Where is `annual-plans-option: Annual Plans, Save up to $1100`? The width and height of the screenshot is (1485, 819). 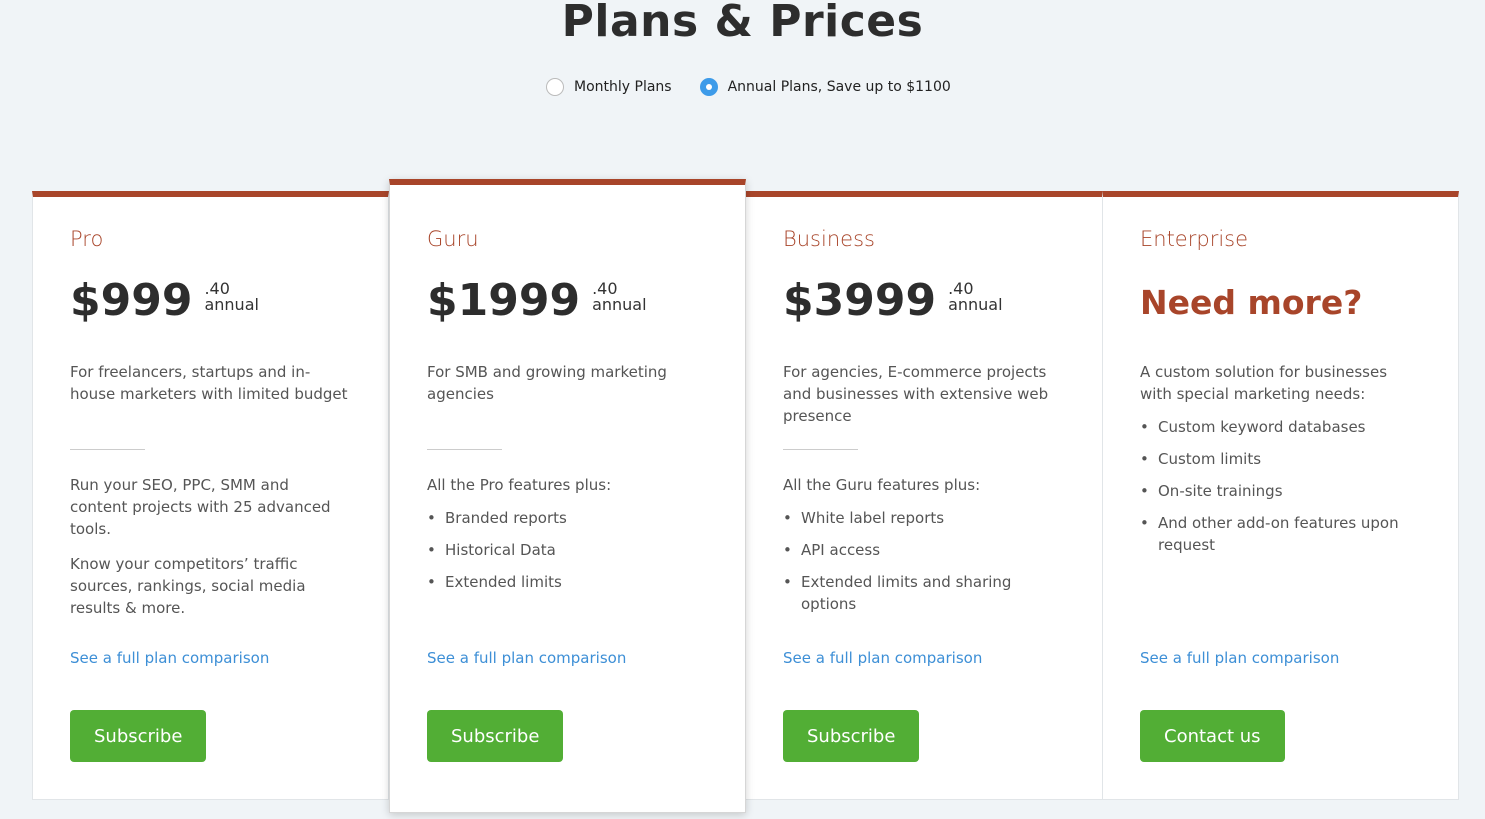 annual-plans-option: Annual Plans, Save up to $1100 is located at coordinates (825, 87).